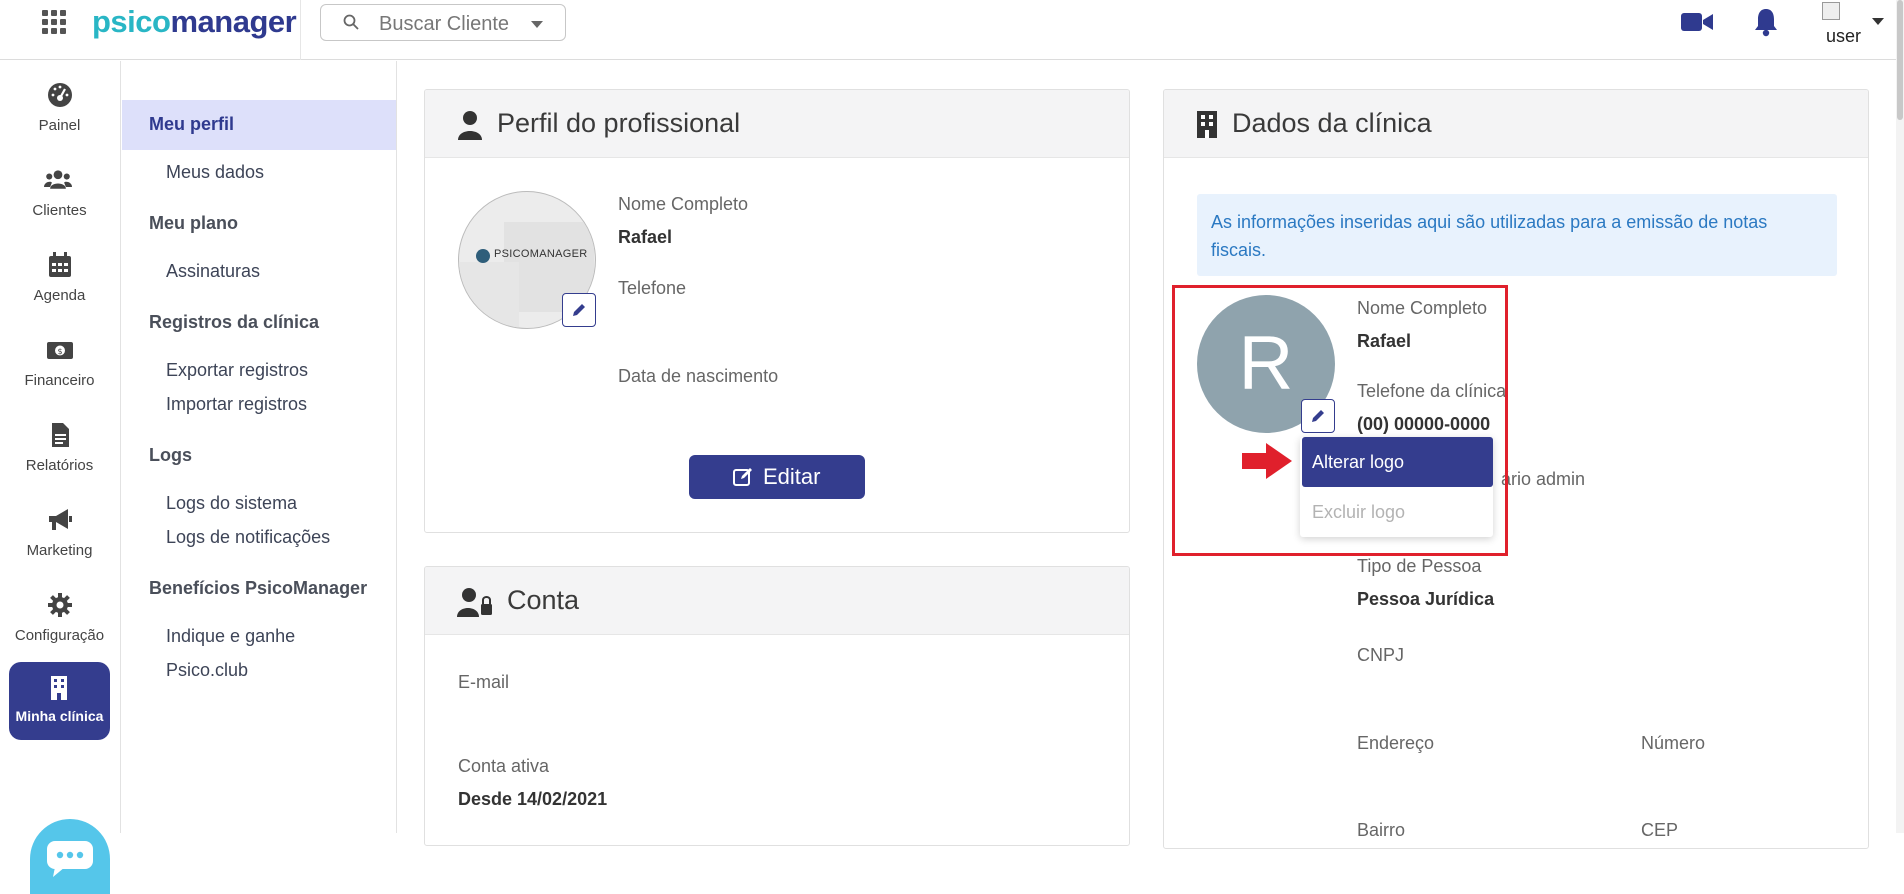 This screenshot has width=1904, height=894. I want to click on chat-icon, so click(70, 859).